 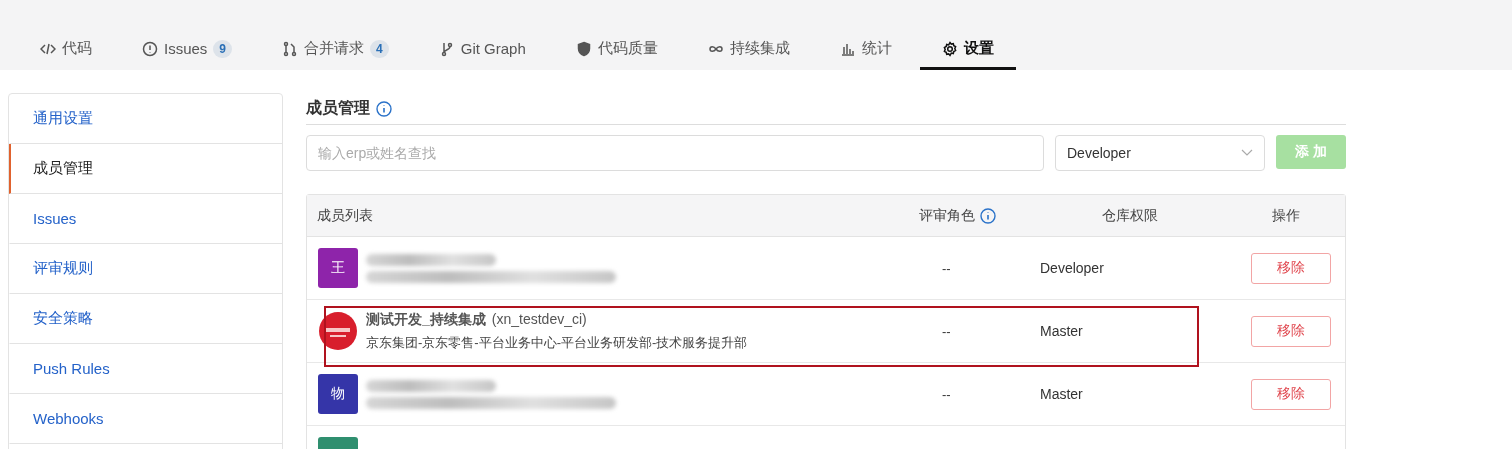 I want to click on sidebar-item: 成员管理, so click(x=145, y=169).